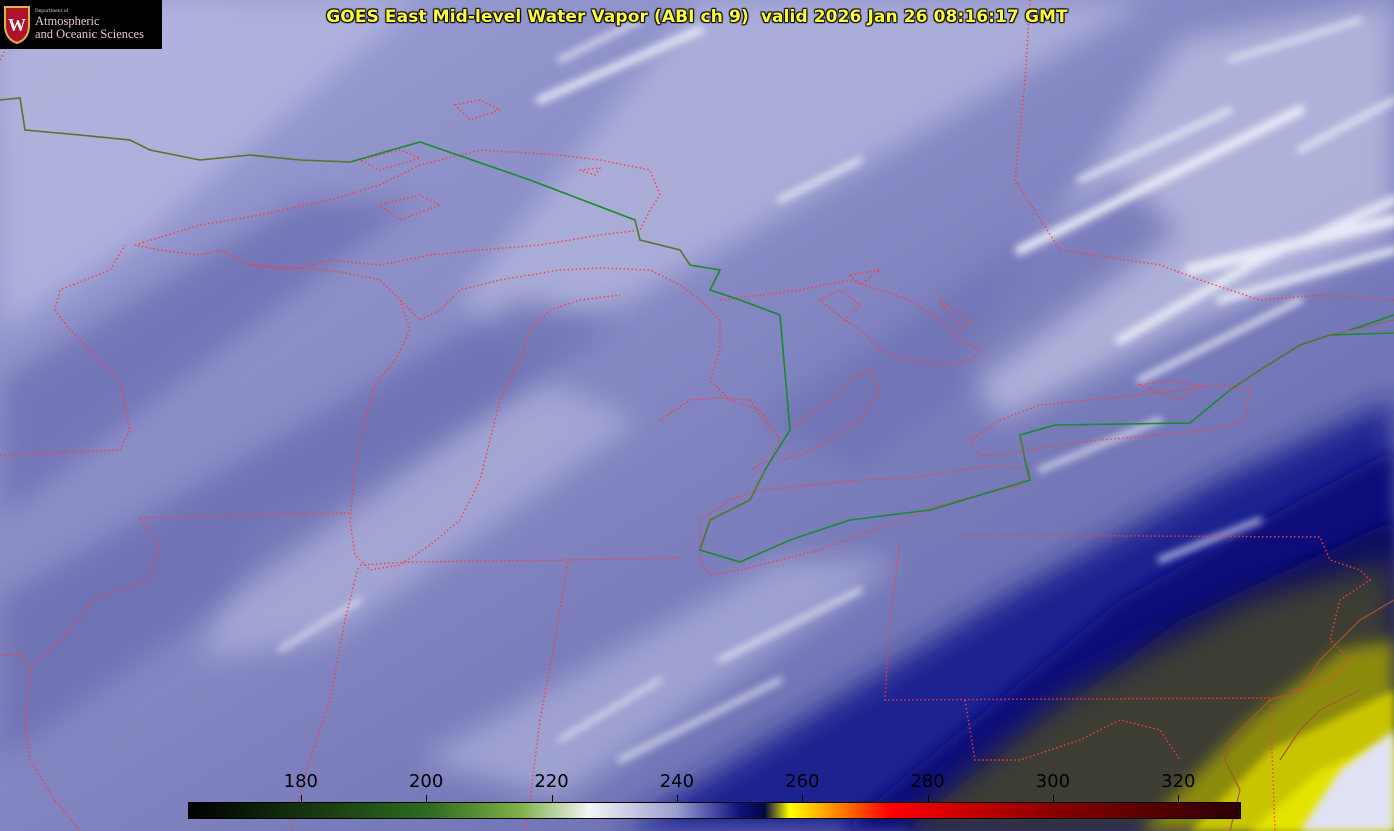 This screenshot has height=831, width=1394. Describe the element at coordinates (426, 781) in the screenshot. I see `colorbar-tick-label: 200` at that location.